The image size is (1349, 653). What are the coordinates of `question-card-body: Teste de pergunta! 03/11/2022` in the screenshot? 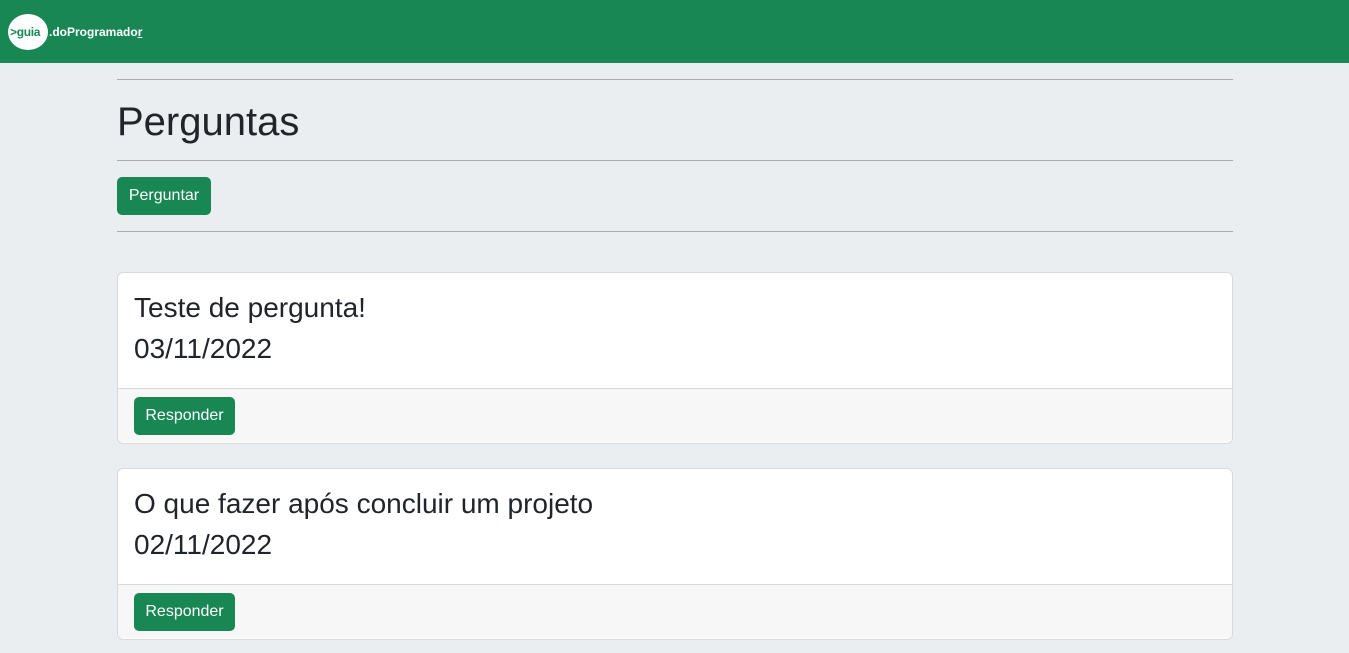 It's located at (675, 330).